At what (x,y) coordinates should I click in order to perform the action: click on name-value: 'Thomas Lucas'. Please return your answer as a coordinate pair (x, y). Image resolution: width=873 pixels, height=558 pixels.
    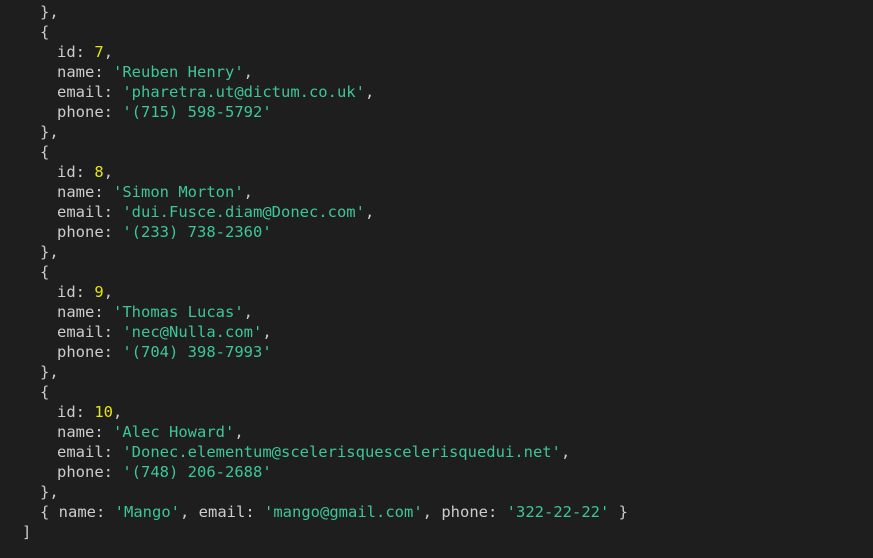
    Looking at the image, I should click on (178, 312).